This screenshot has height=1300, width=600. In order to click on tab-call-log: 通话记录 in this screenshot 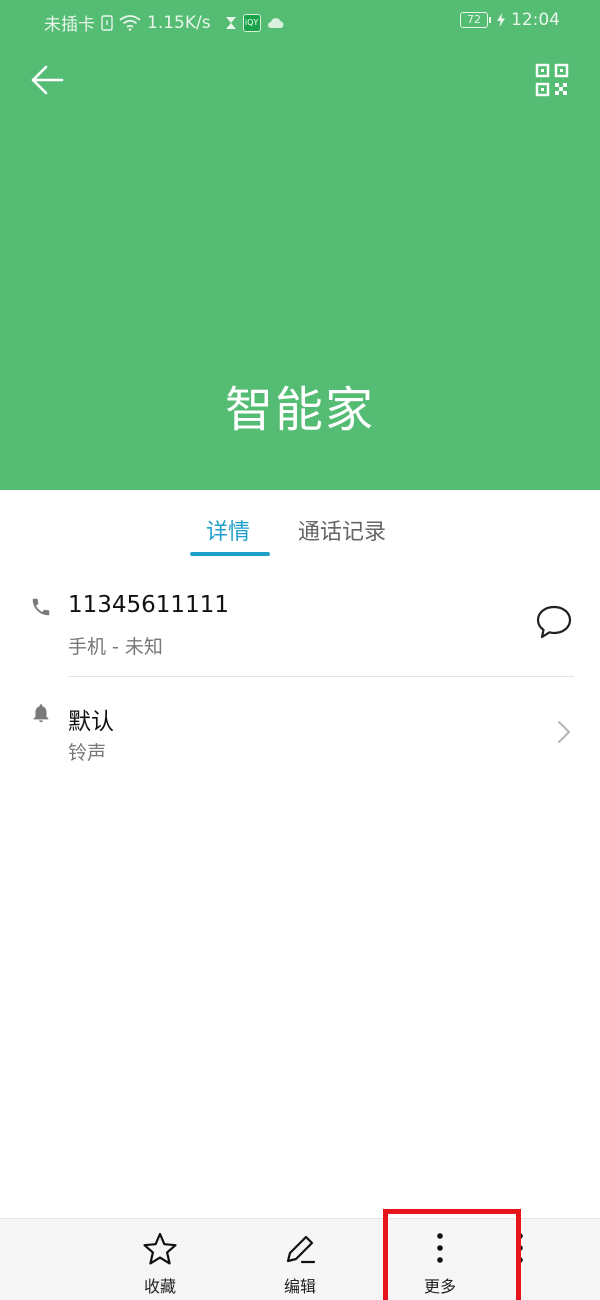, I will do `click(342, 530)`.